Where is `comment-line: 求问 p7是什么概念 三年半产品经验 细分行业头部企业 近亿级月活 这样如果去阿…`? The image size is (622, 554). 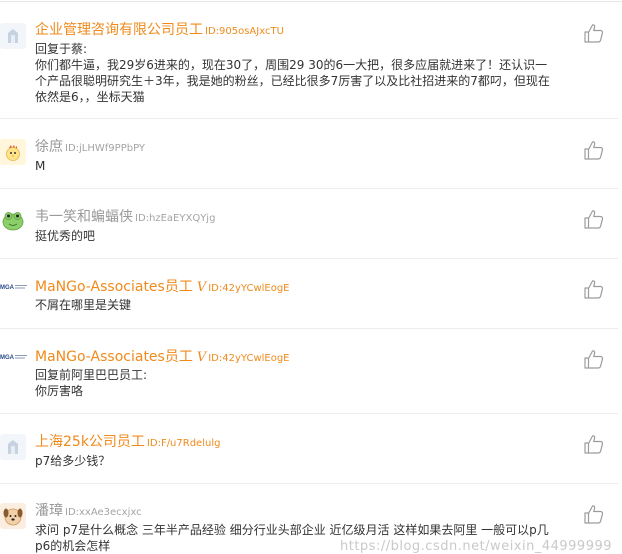
comment-line: 求问 p7是什么概念 三年半产品经验 细分行业头部企业 近亿级月活 这样如果去阿… is located at coordinates (292, 530).